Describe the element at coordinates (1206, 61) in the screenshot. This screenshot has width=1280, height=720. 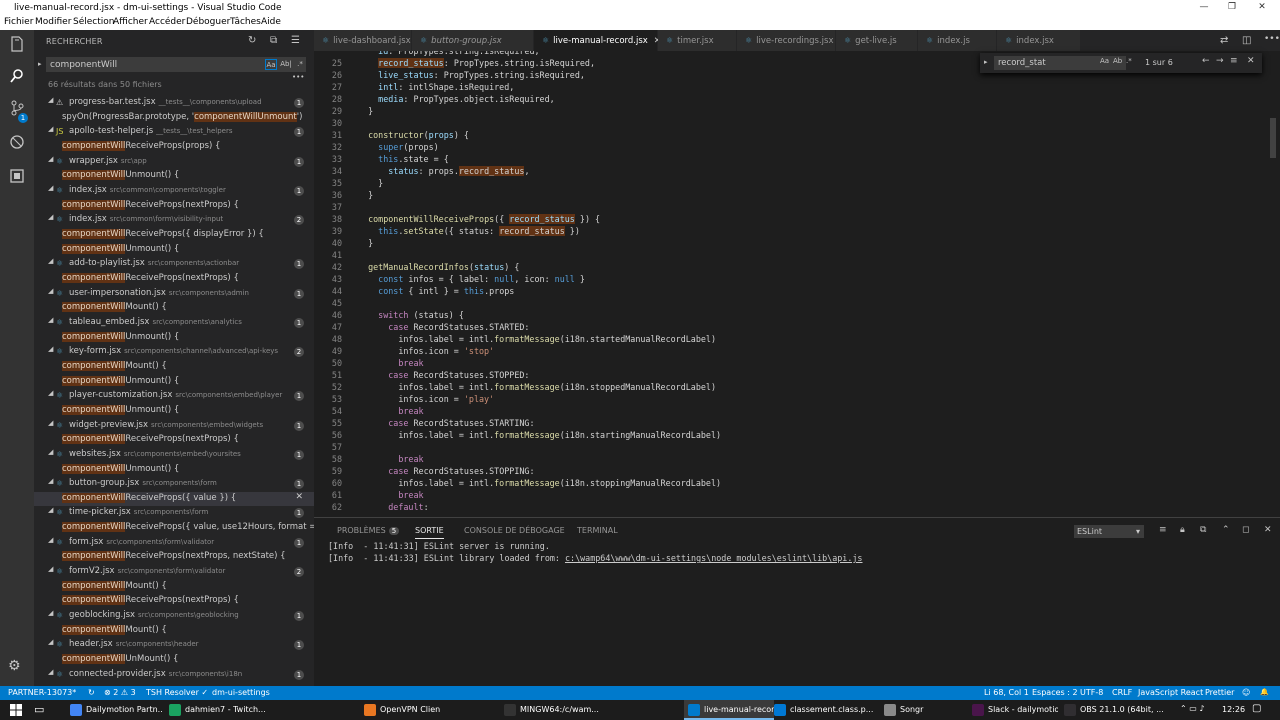
I see `previous-match-icon: ←` at that location.